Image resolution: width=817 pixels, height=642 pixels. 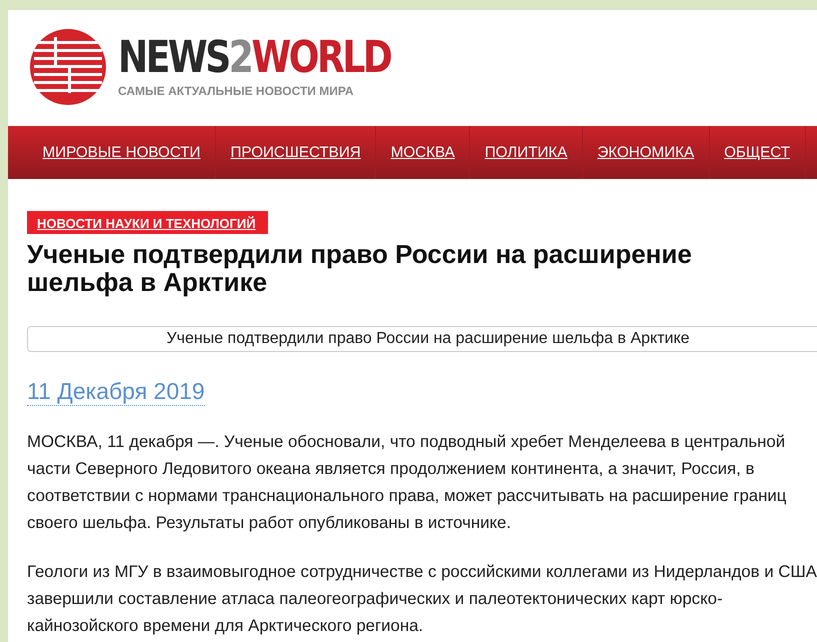 What do you see at coordinates (407, 482) in the screenshot?
I see `article-paragraph: МОСКВА, 11 декабря —. Ученые обосновали, что подводный хребет Менделеева в центральной части Северного Ледовитого океана является продолжением континента, а значит, Россия, в соответствии с нормами транснационального права, может рассчитывать на расширение границ своего шельфа. Результаты работ опубликованы в источнике.` at bounding box center [407, 482].